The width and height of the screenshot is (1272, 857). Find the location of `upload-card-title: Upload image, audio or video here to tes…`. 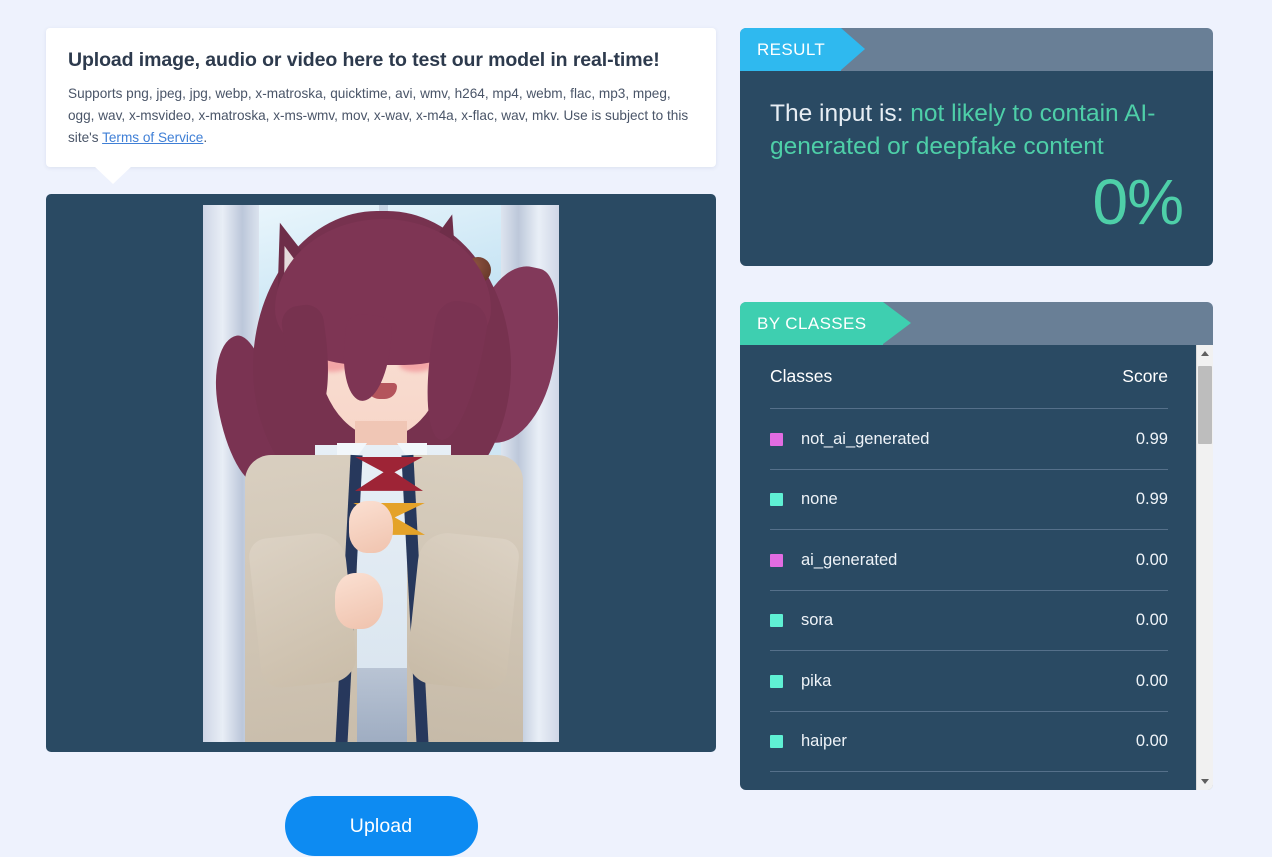

upload-card-title: Upload image, audio or video here to tes… is located at coordinates (364, 60).